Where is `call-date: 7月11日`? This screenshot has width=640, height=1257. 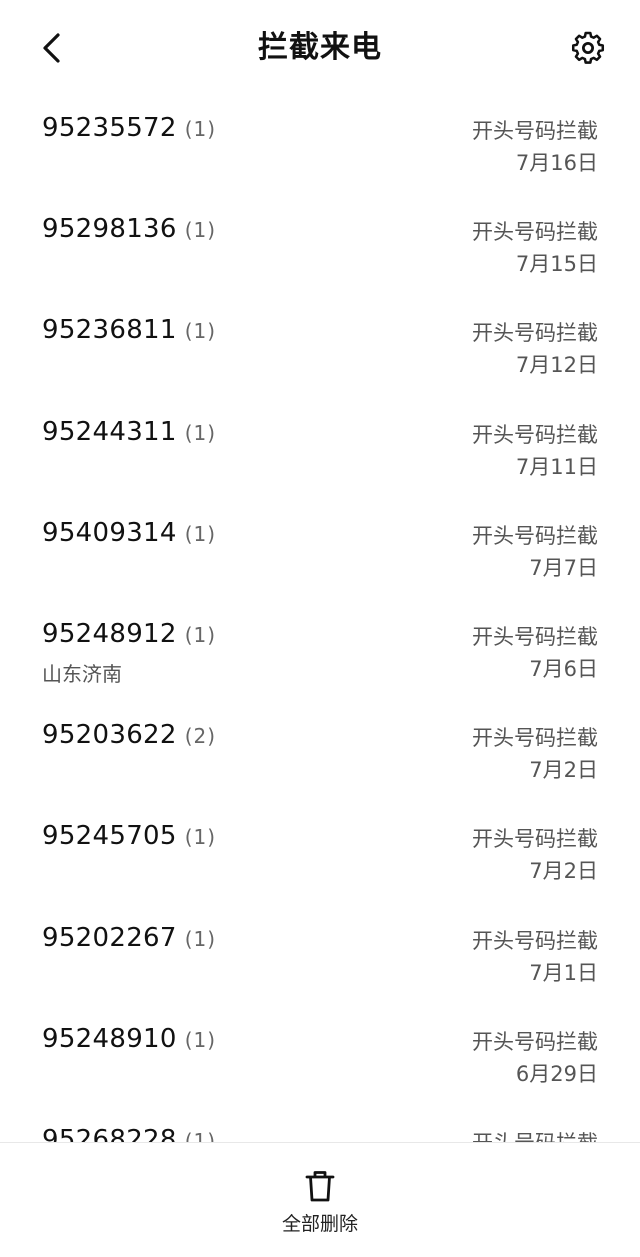
call-date: 7月11日 is located at coordinates (556, 466).